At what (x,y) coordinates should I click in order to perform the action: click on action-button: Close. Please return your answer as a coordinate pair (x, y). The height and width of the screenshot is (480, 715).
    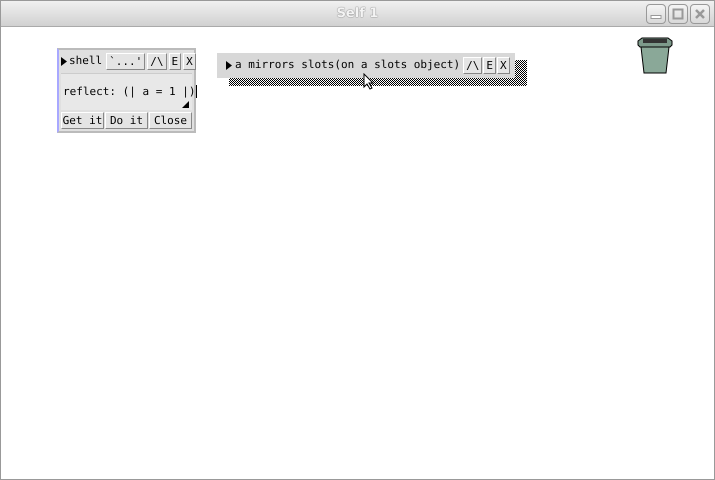
    Looking at the image, I should click on (170, 120).